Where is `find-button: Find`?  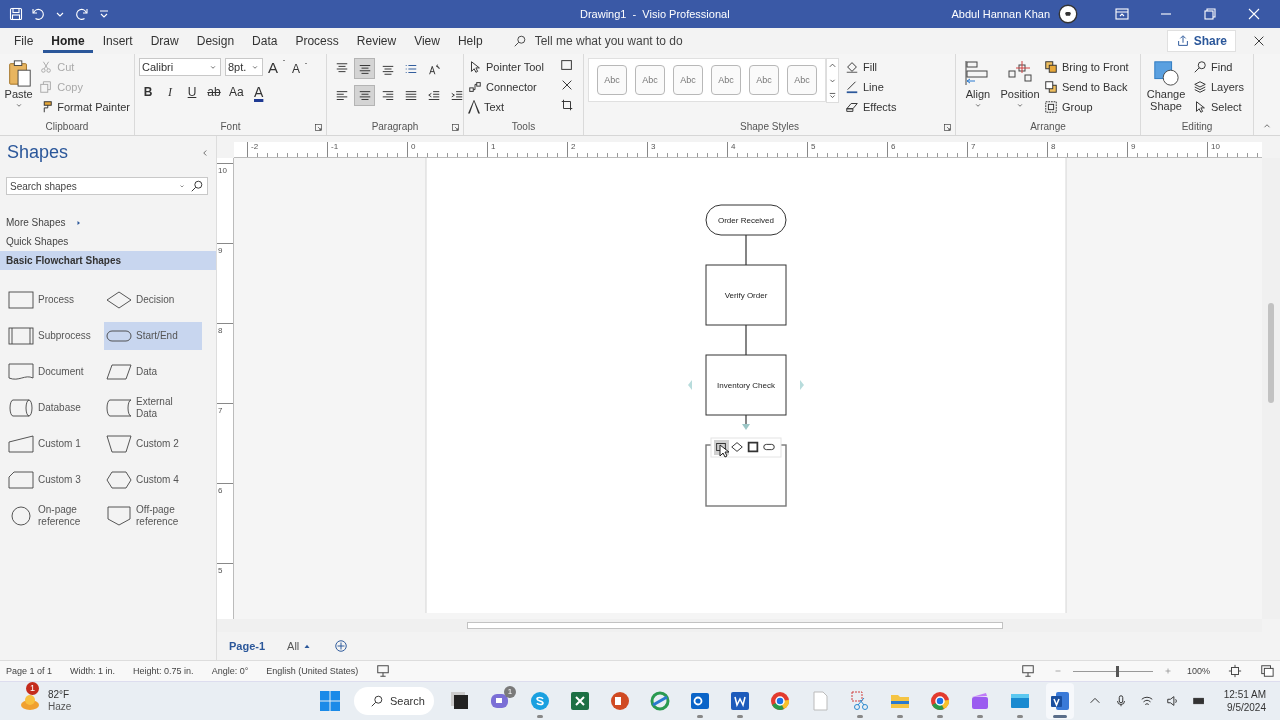 find-button: Find is located at coordinates (1219, 66).